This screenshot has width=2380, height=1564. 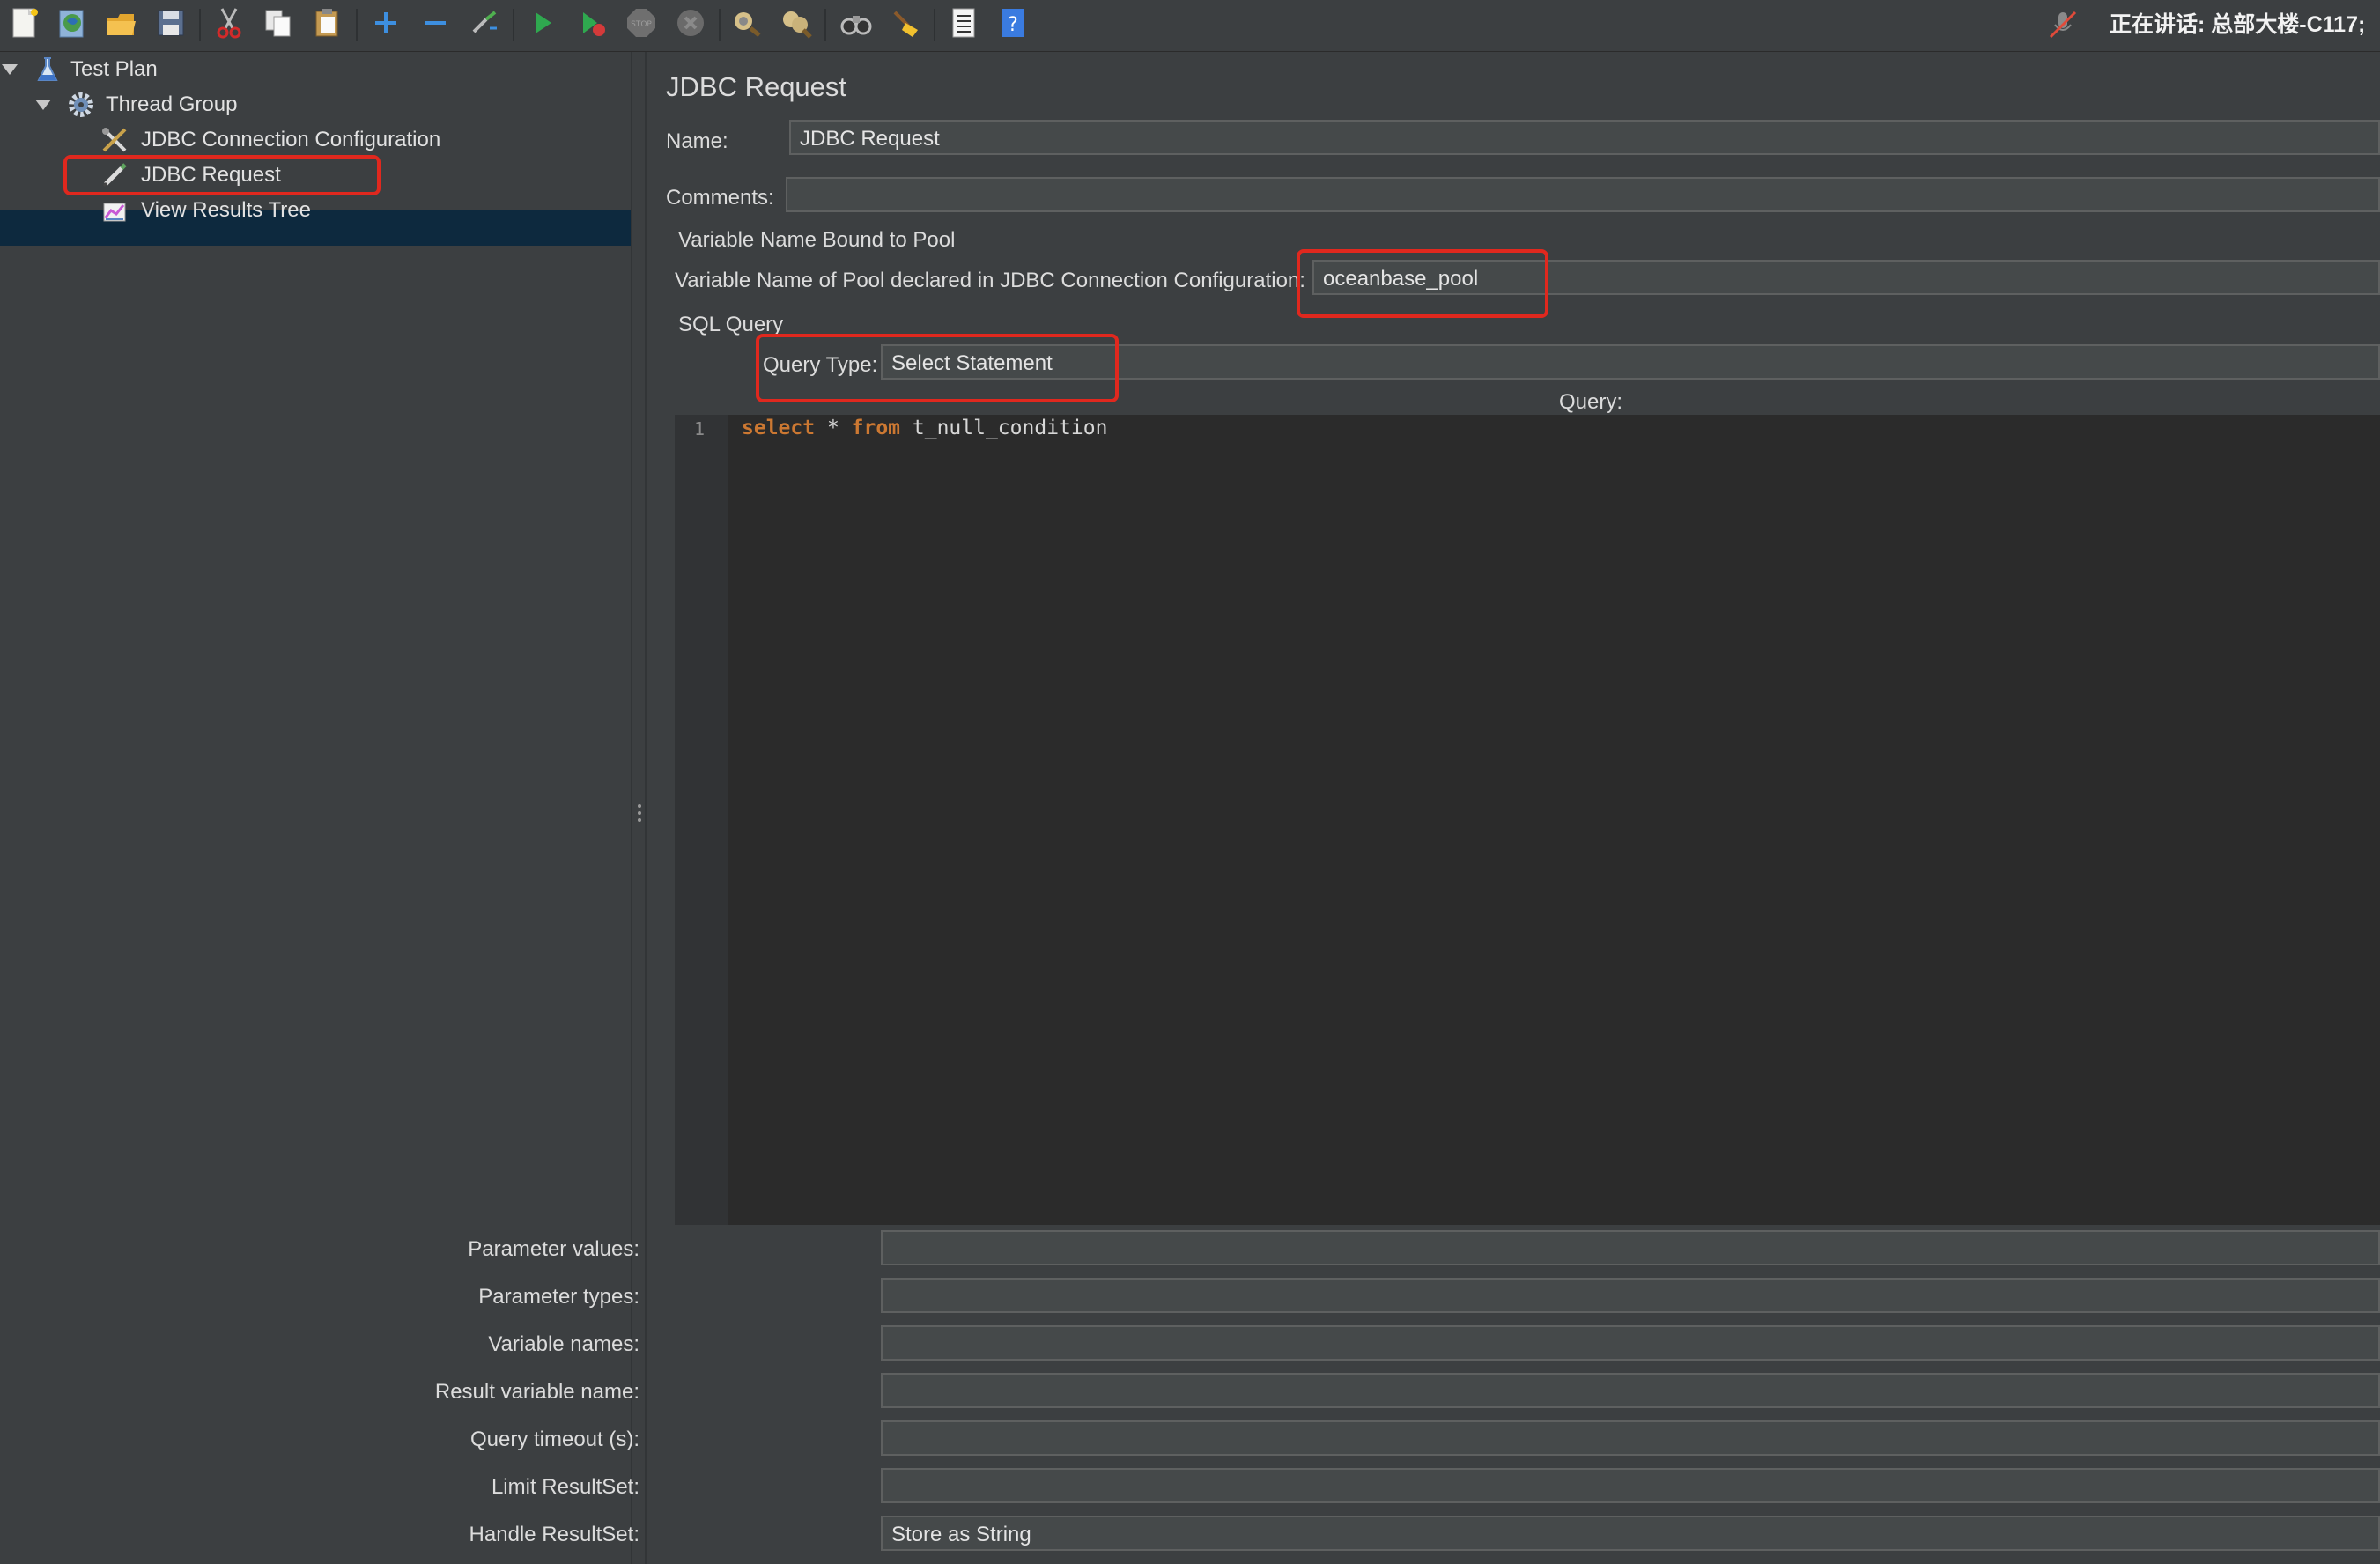 What do you see at coordinates (327, 23) in the screenshot?
I see `paste-icon` at bounding box center [327, 23].